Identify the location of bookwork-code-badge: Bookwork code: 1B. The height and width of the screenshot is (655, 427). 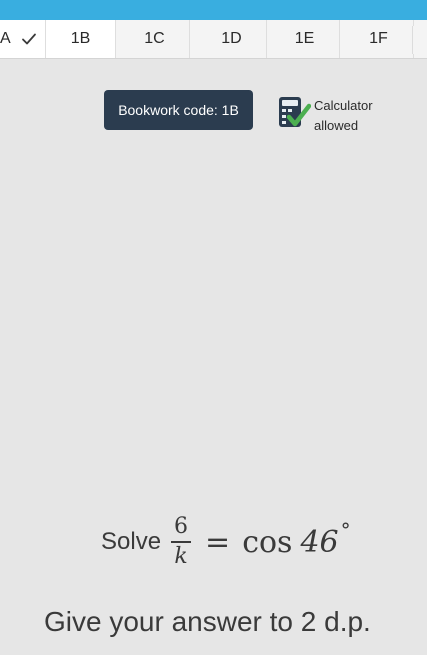
(178, 110).